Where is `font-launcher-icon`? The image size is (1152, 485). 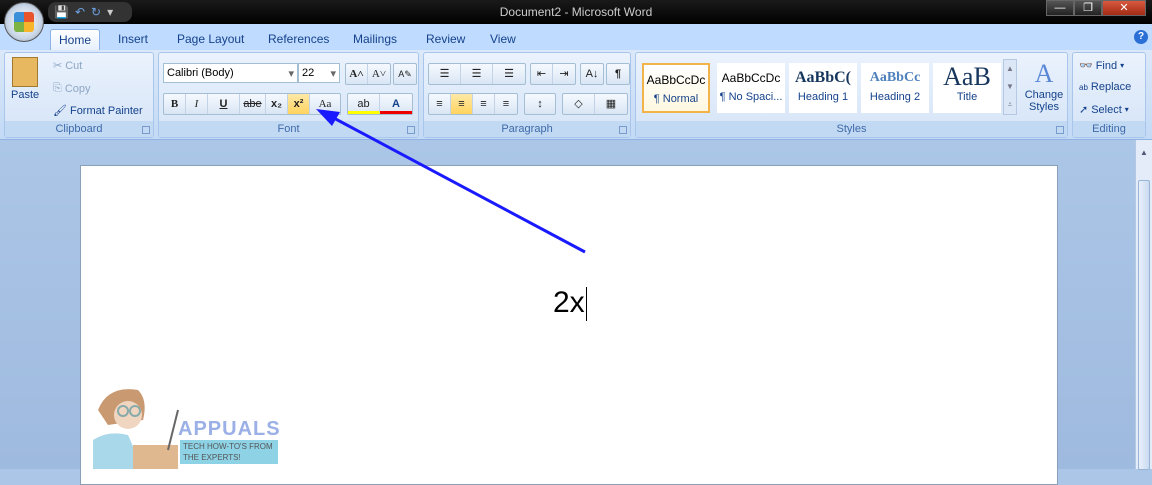
font-launcher-icon is located at coordinates (411, 130).